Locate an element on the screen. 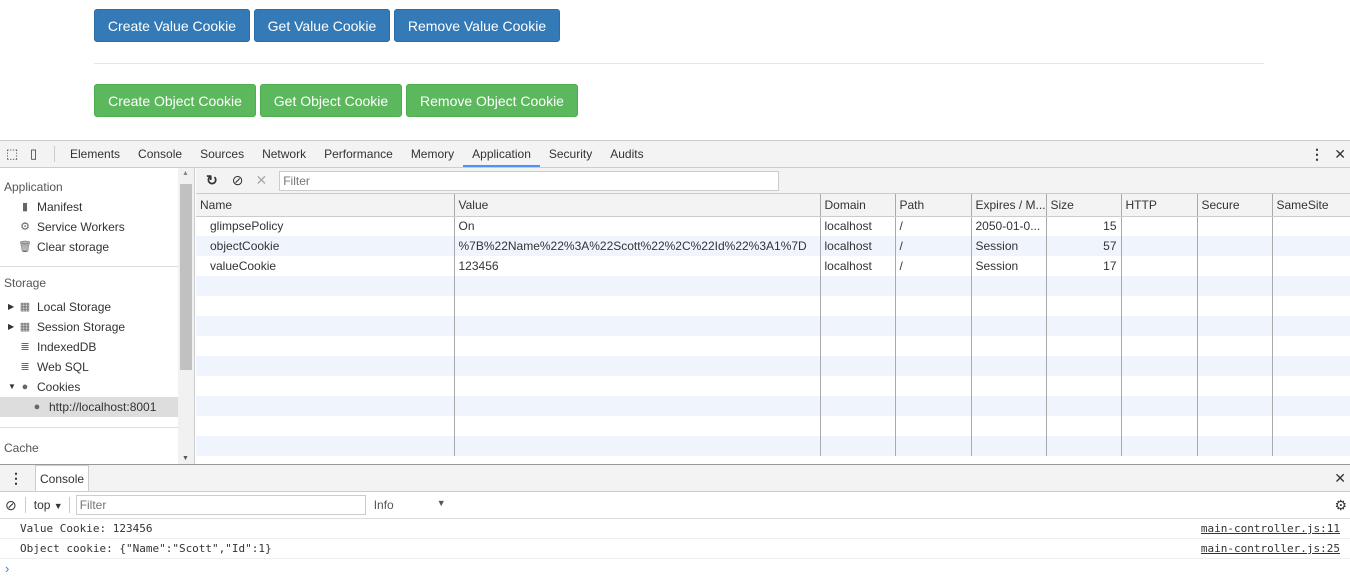 This screenshot has height=585, width=1350. cell: glimpsePolicy is located at coordinates (325, 226).